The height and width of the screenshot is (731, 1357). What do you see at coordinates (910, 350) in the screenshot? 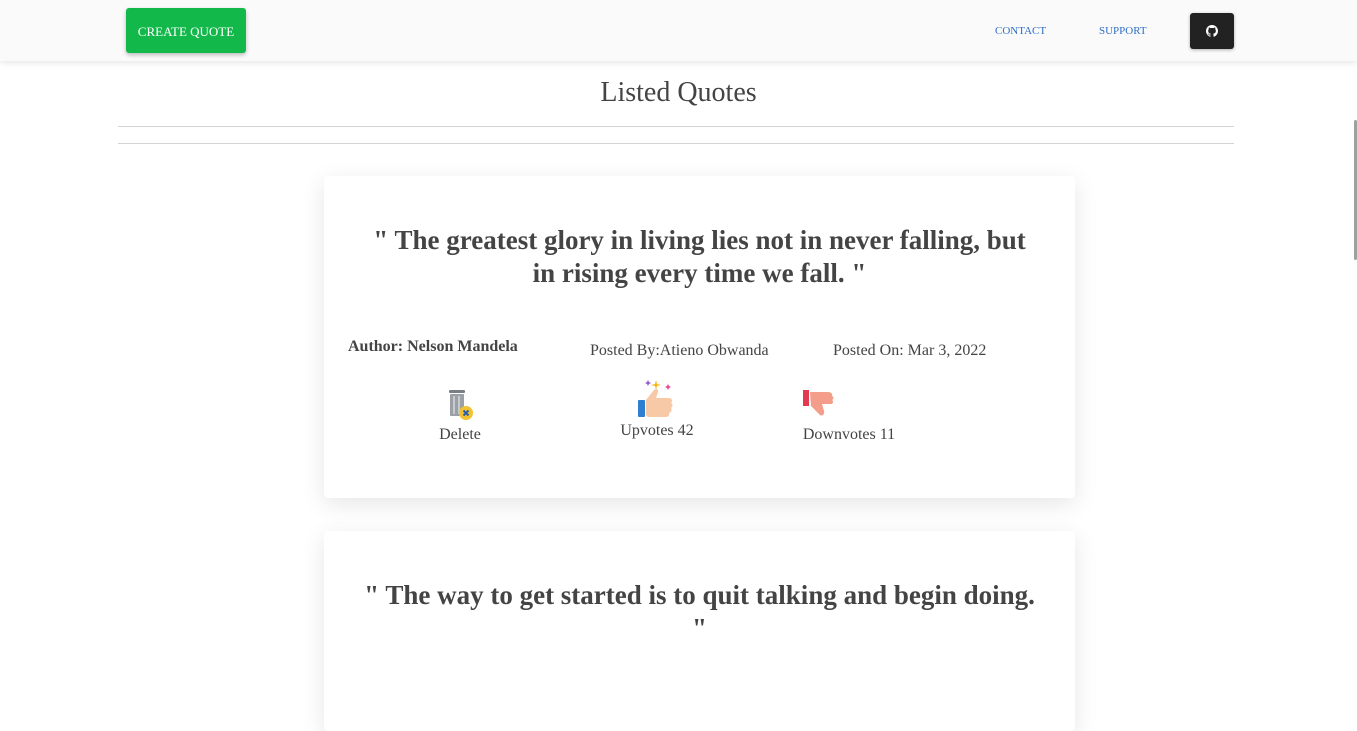
I see `posted-on: Posted On: Mar 3, 2022` at bounding box center [910, 350].